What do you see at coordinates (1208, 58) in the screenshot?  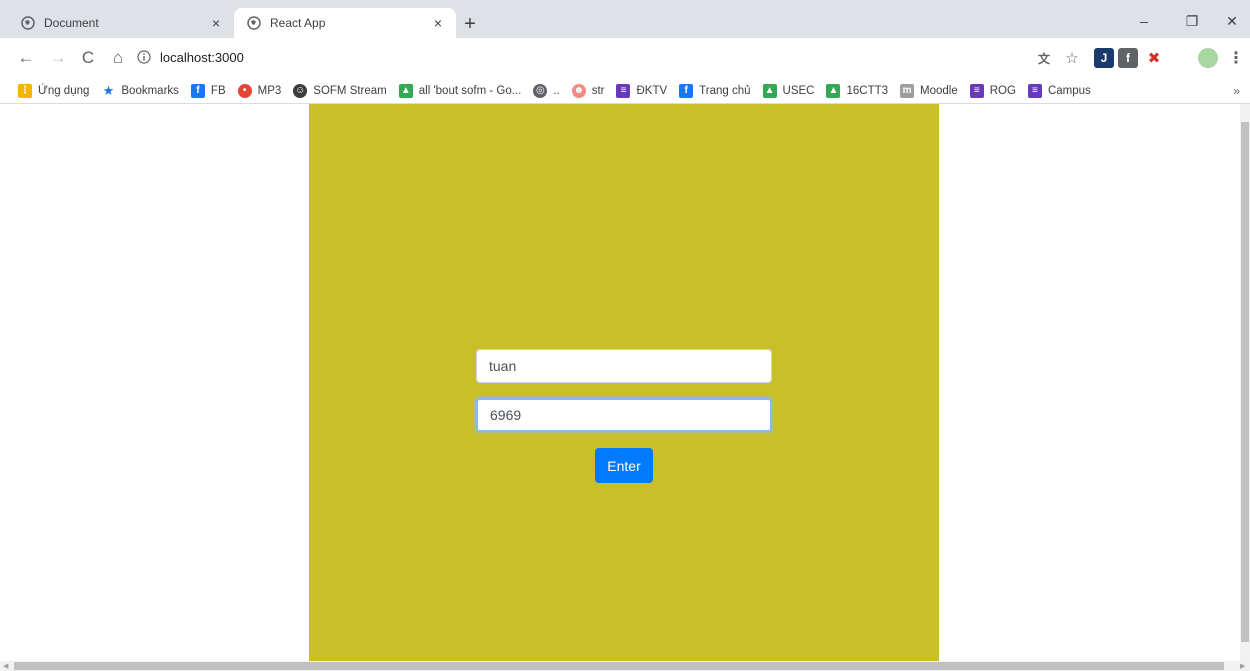 I see `profile-avatar` at bounding box center [1208, 58].